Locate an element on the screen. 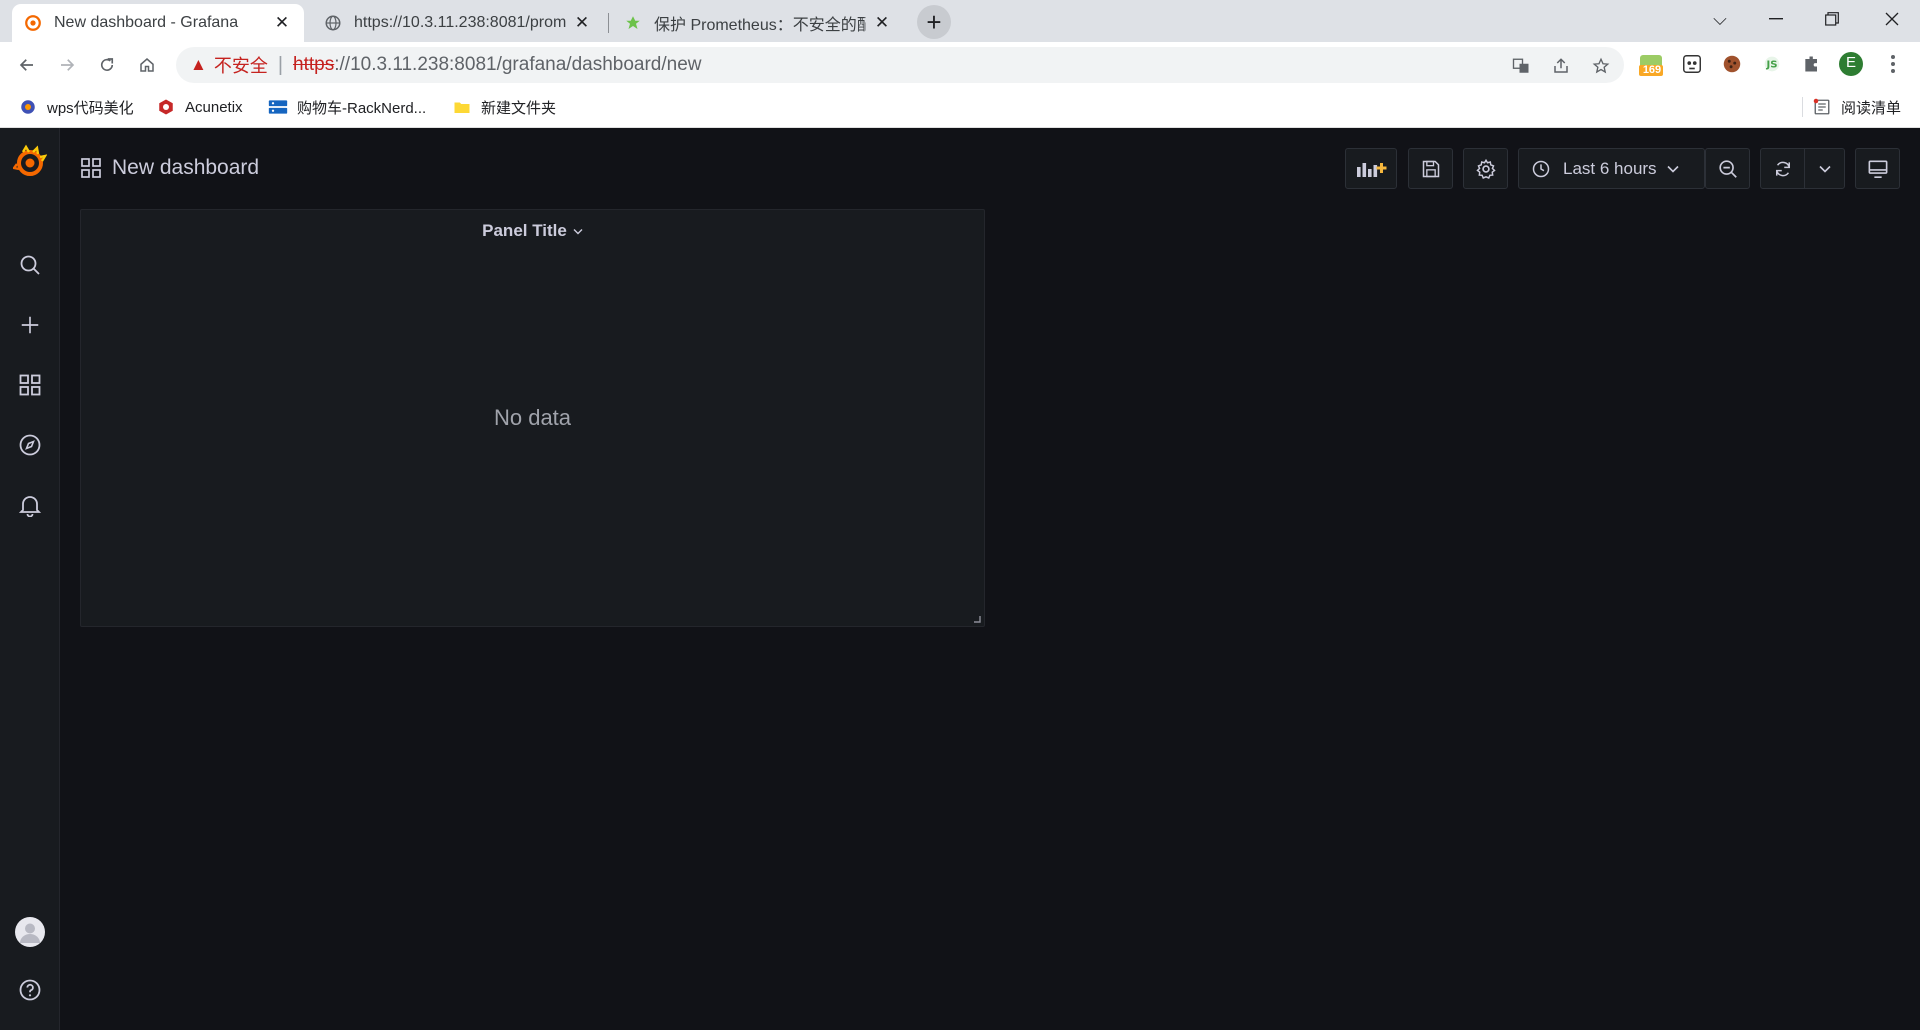  acunetix-icon is located at coordinates (166, 107).